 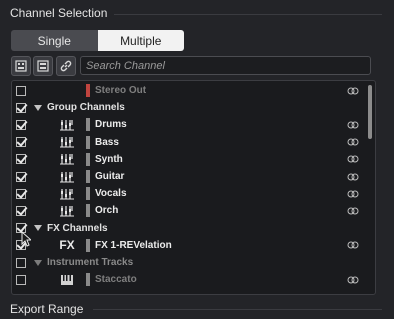 What do you see at coordinates (77, 228) in the screenshot?
I see `group-label: FX Channels` at bounding box center [77, 228].